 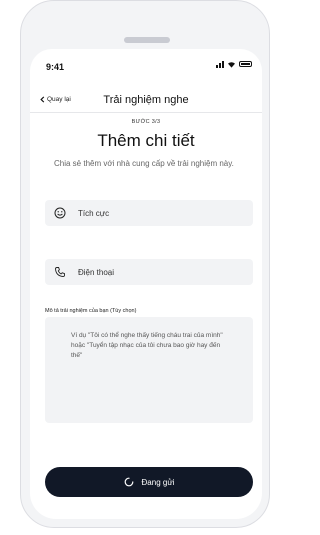 What do you see at coordinates (146, 140) in the screenshot?
I see `section-heading: Thêm chi tiết` at bounding box center [146, 140].